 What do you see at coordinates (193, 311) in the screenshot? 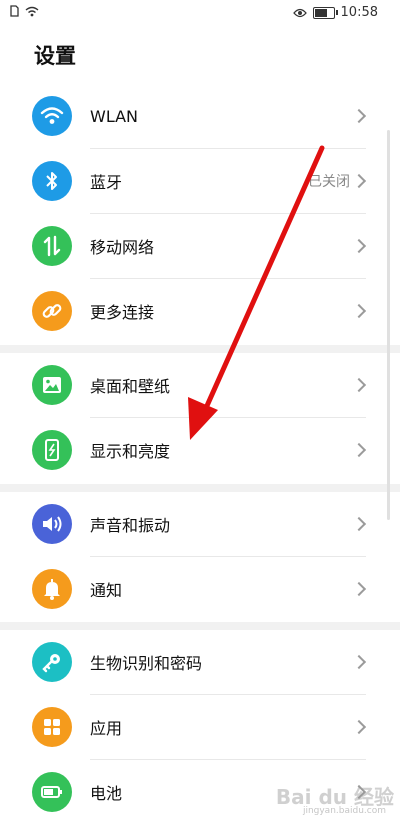
I see `settings-item-more-connections: 更多连接` at bounding box center [193, 311].